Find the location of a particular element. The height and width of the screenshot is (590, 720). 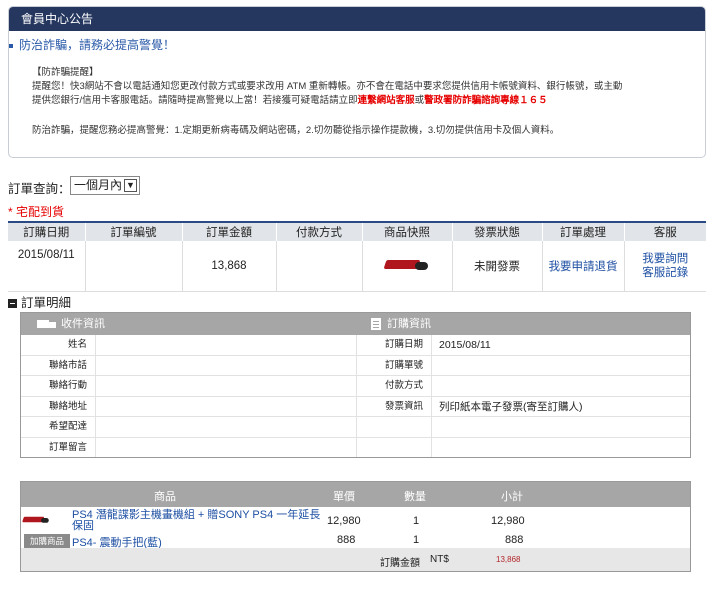

service-record-link: 客服記錄 is located at coordinates (665, 273).